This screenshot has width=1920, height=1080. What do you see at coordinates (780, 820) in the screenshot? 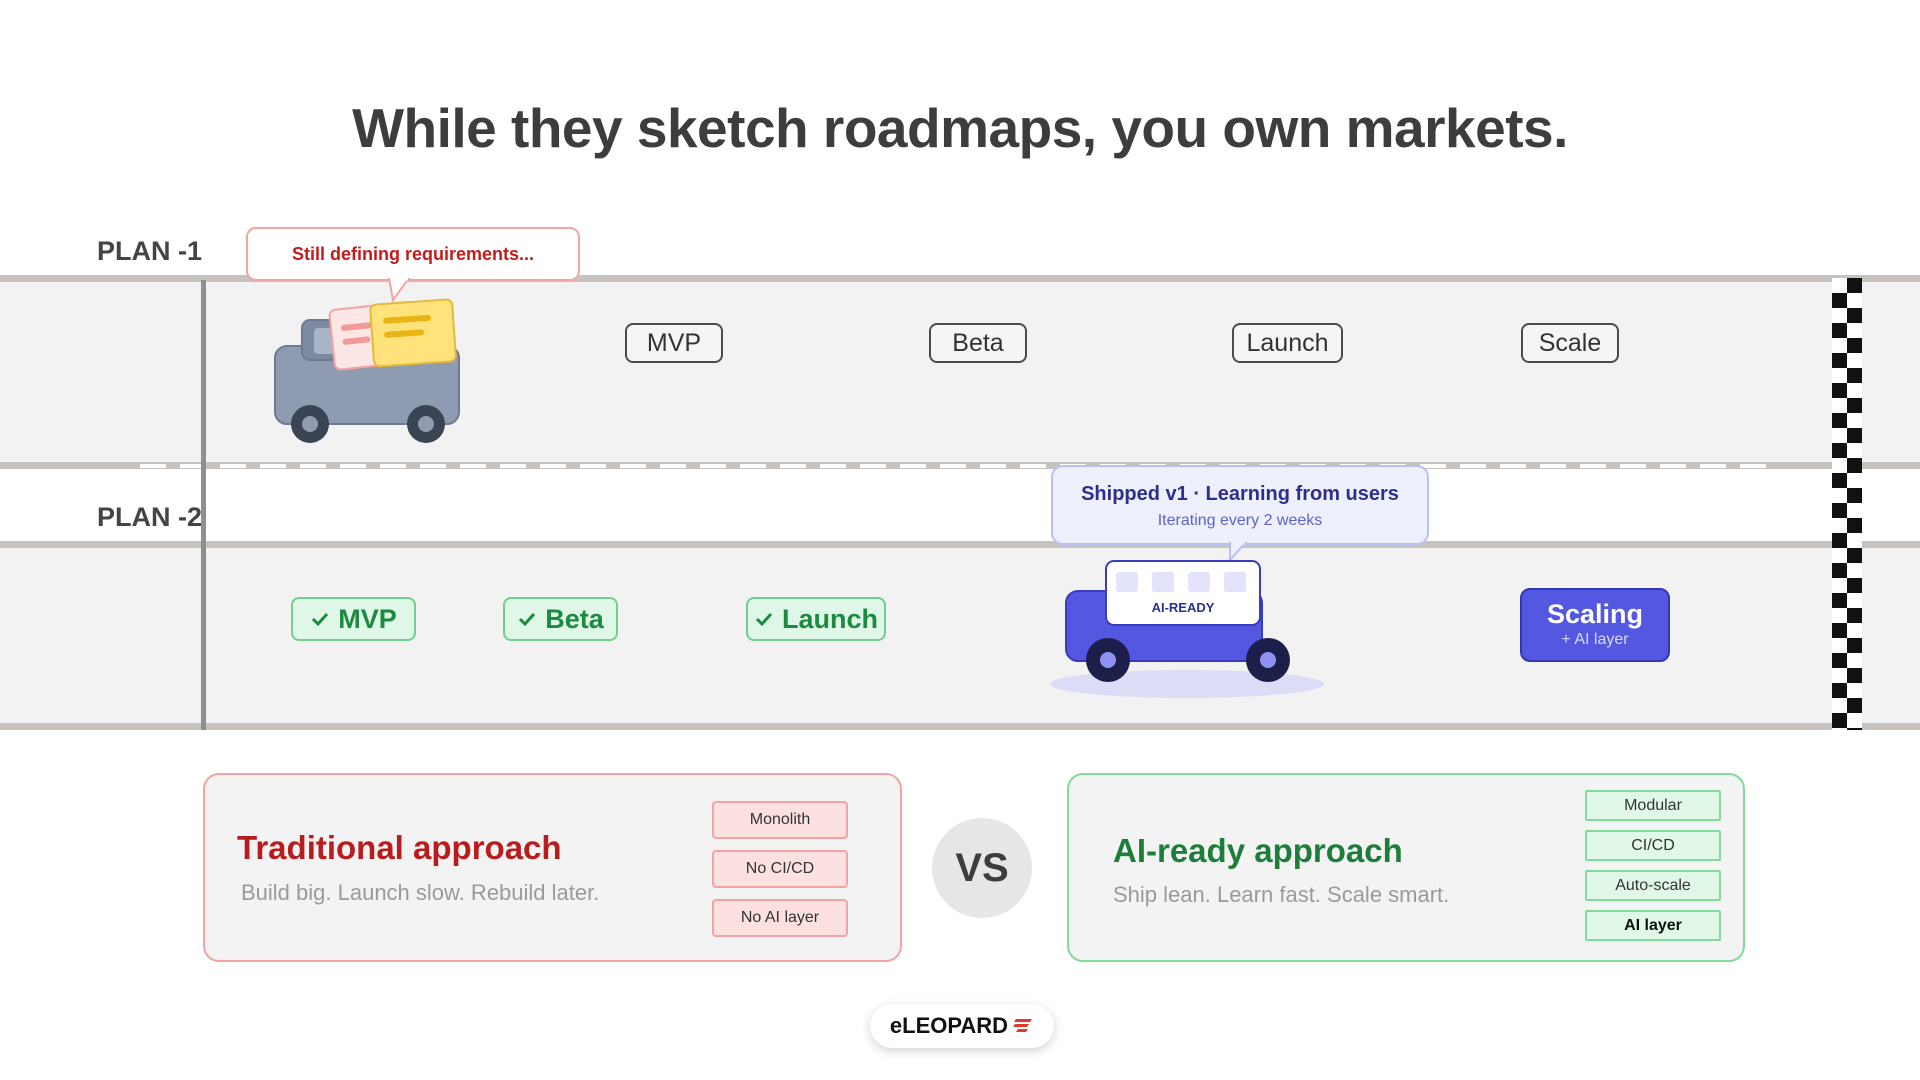
I see `chip-monolith: Monolith` at bounding box center [780, 820].